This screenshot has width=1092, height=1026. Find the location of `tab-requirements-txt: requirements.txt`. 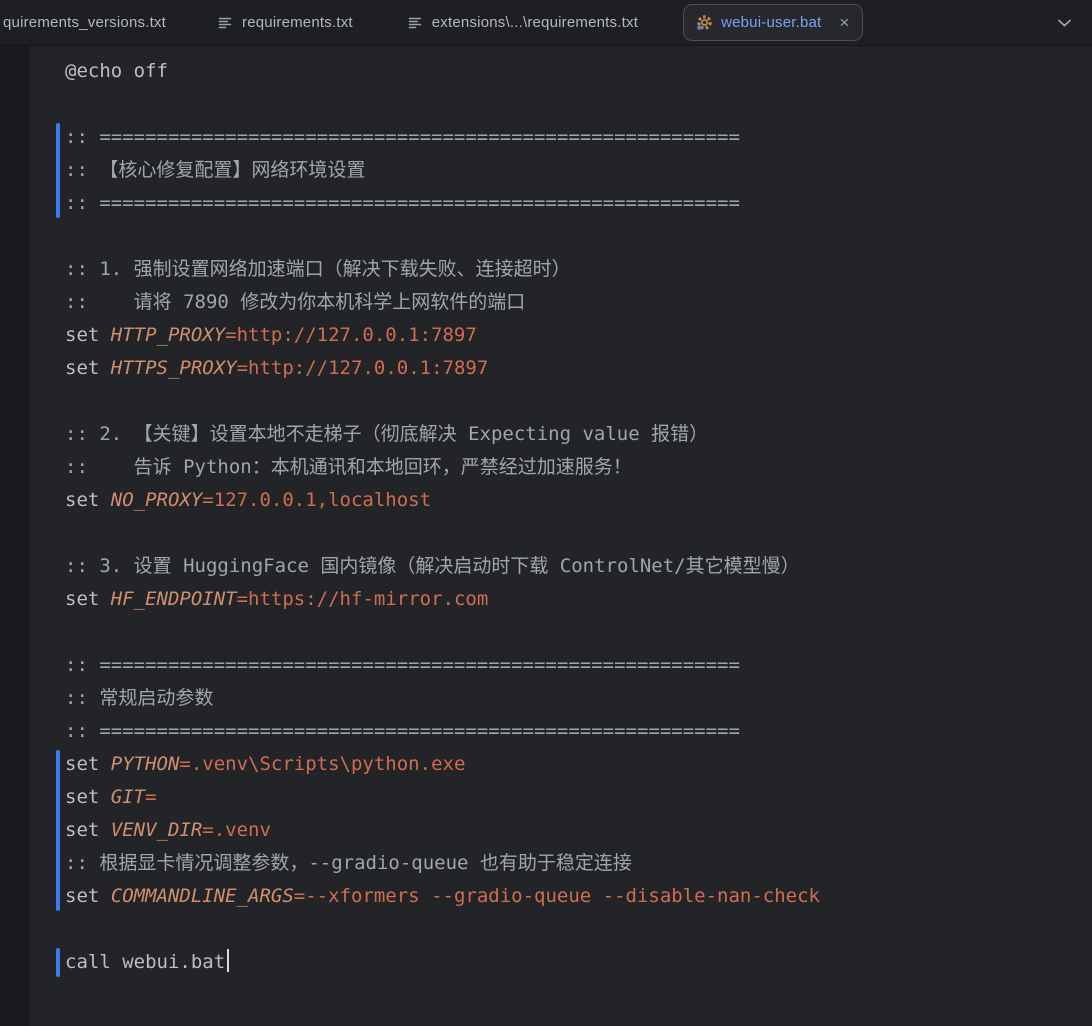

tab-requirements-txt: requirements.txt is located at coordinates (285, 22).